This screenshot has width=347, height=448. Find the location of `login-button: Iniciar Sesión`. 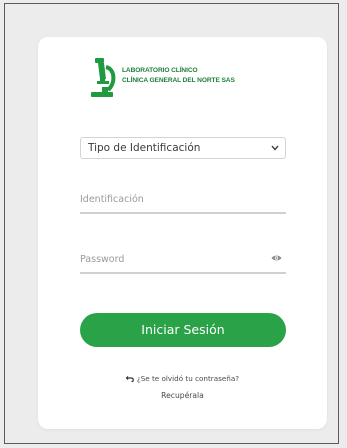

login-button: Iniciar Sesión is located at coordinates (183, 330).